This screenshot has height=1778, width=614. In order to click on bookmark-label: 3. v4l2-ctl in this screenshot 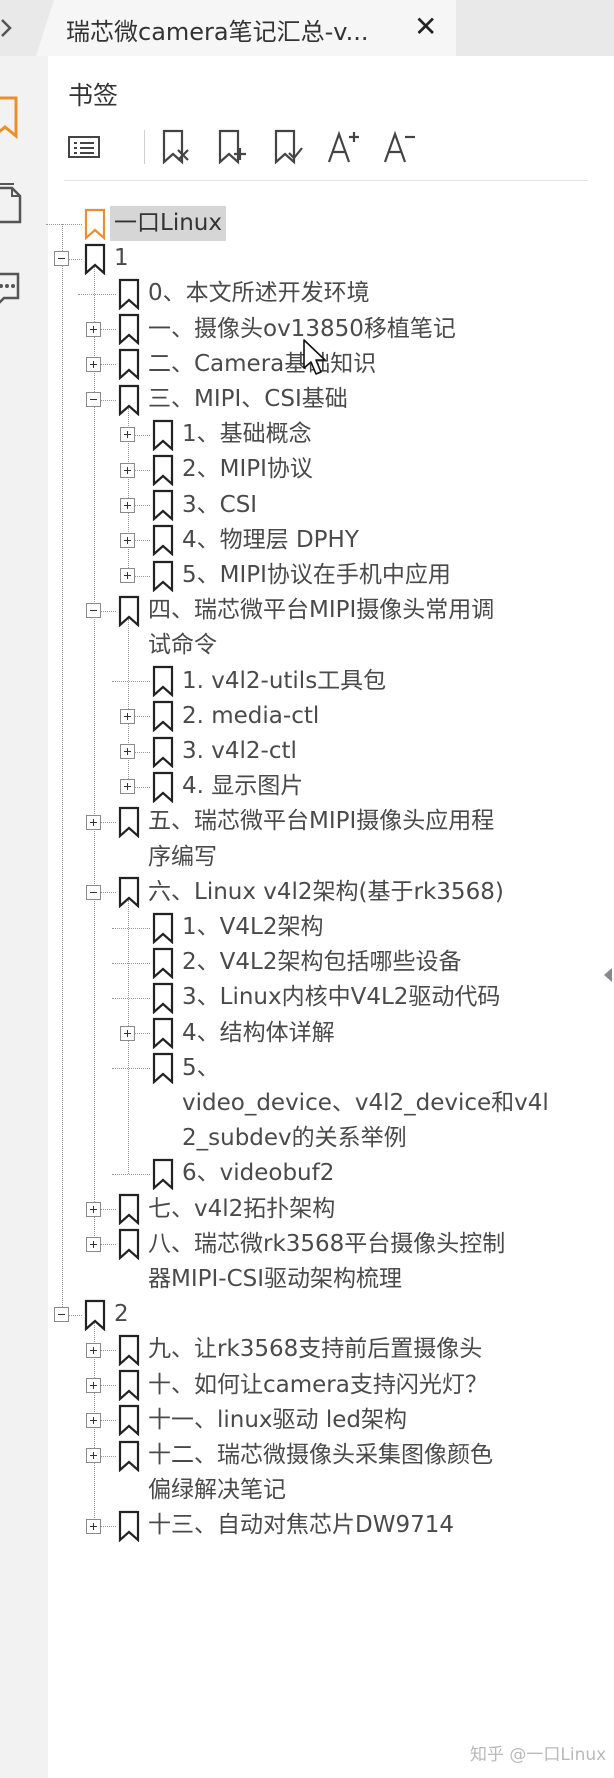, I will do `click(239, 751)`.